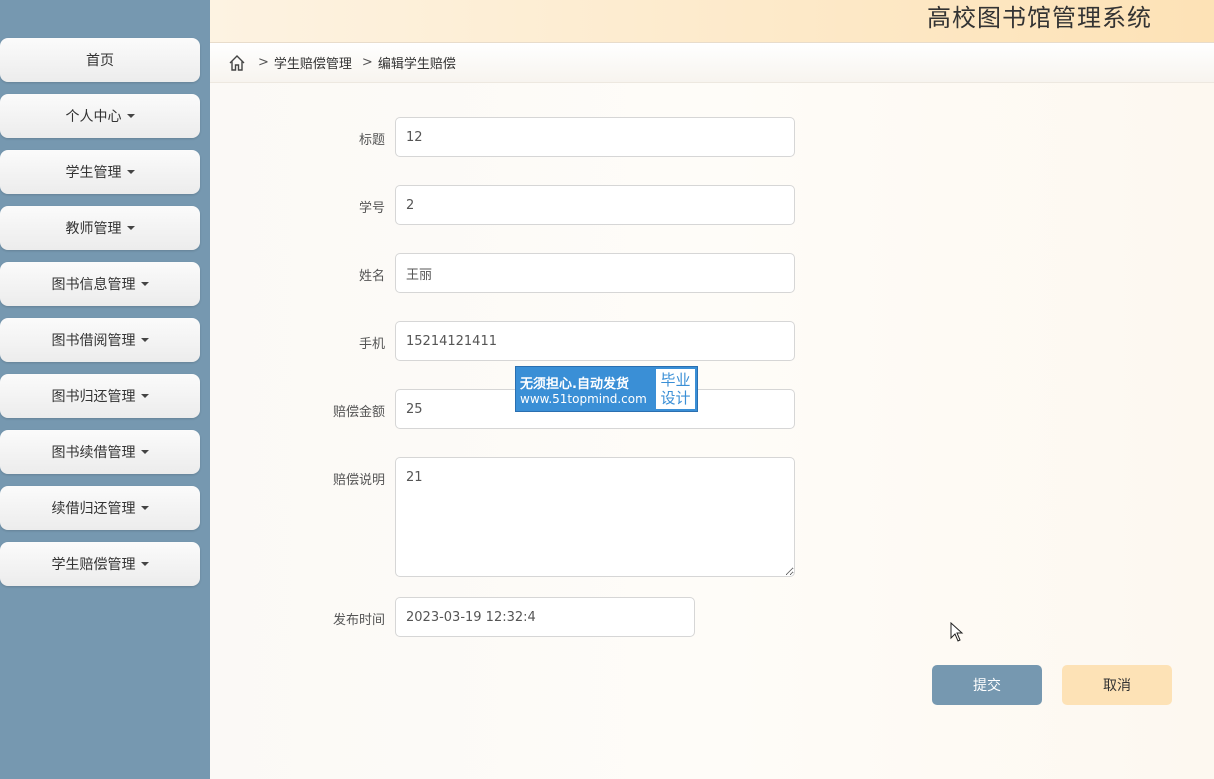  What do you see at coordinates (675, 398) in the screenshot?
I see `watermark-tag2: 设计` at bounding box center [675, 398].